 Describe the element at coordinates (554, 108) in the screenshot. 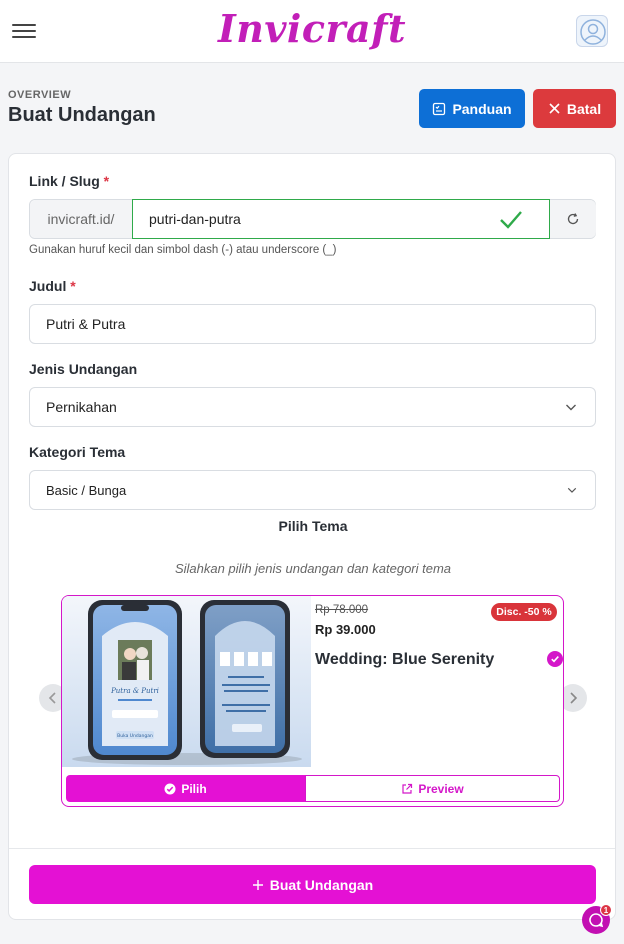

I see `close-icon` at that location.